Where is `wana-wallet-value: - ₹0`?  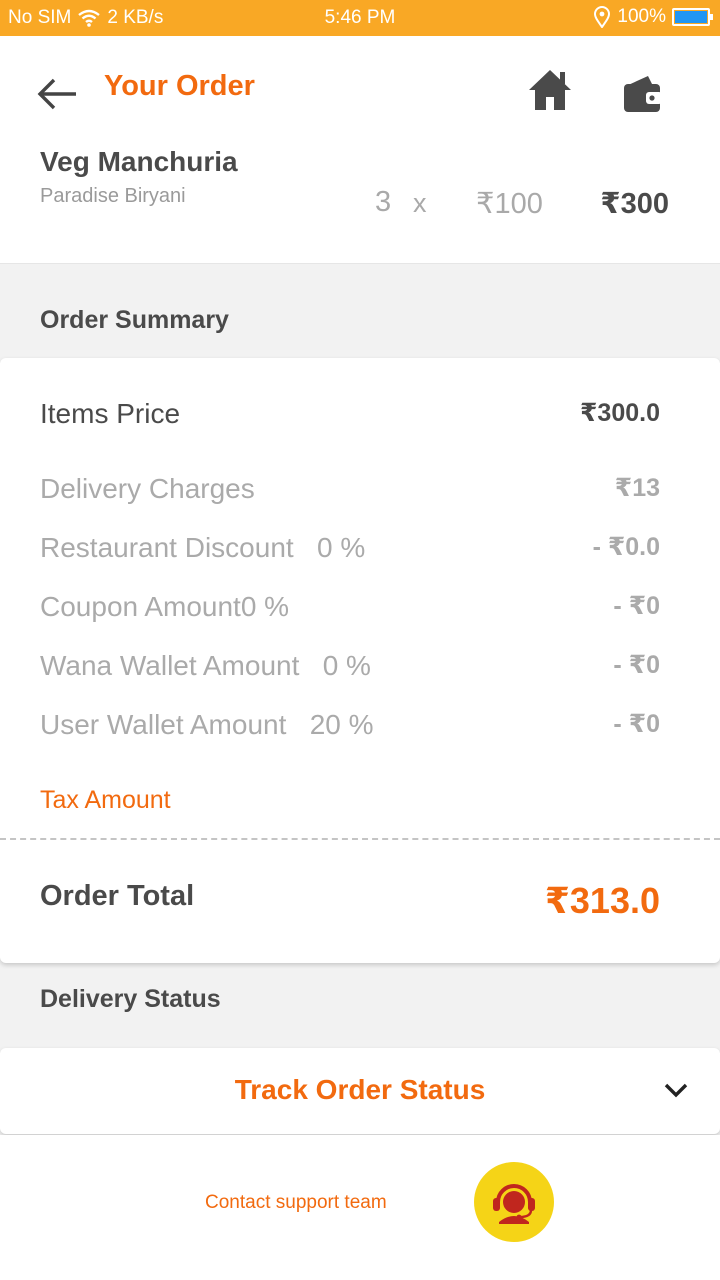 wana-wallet-value: - ₹0 is located at coordinates (636, 665).